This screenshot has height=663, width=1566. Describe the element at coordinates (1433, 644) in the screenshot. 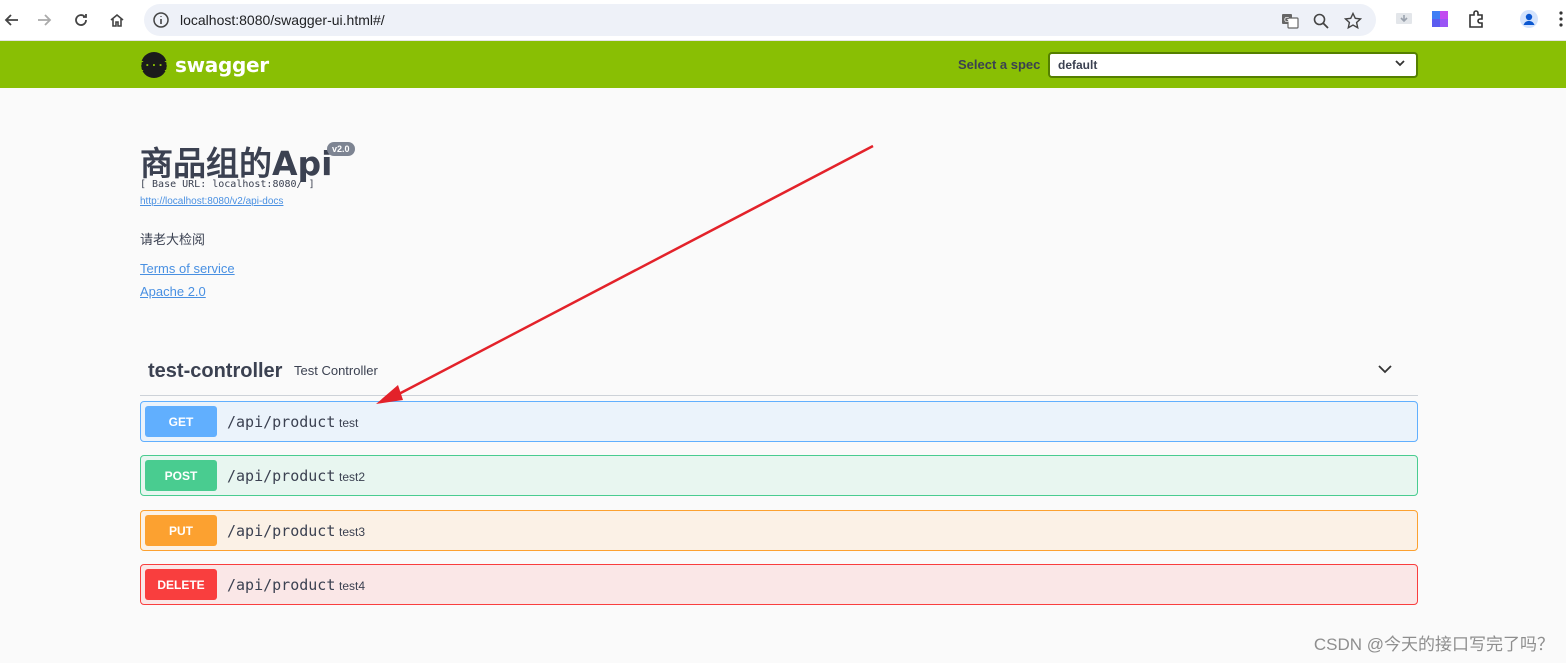

I see `watermark: CSDN @今天的接口写完了吗？` at that location.